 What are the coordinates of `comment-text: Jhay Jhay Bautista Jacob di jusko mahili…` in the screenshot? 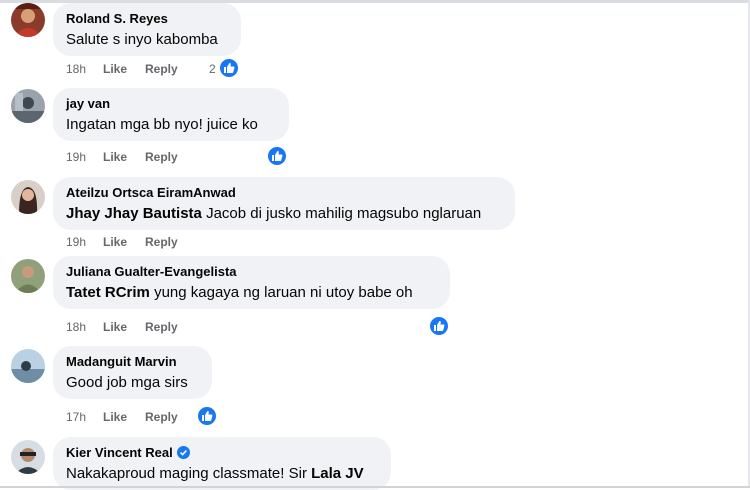 It's located at (284, 214).